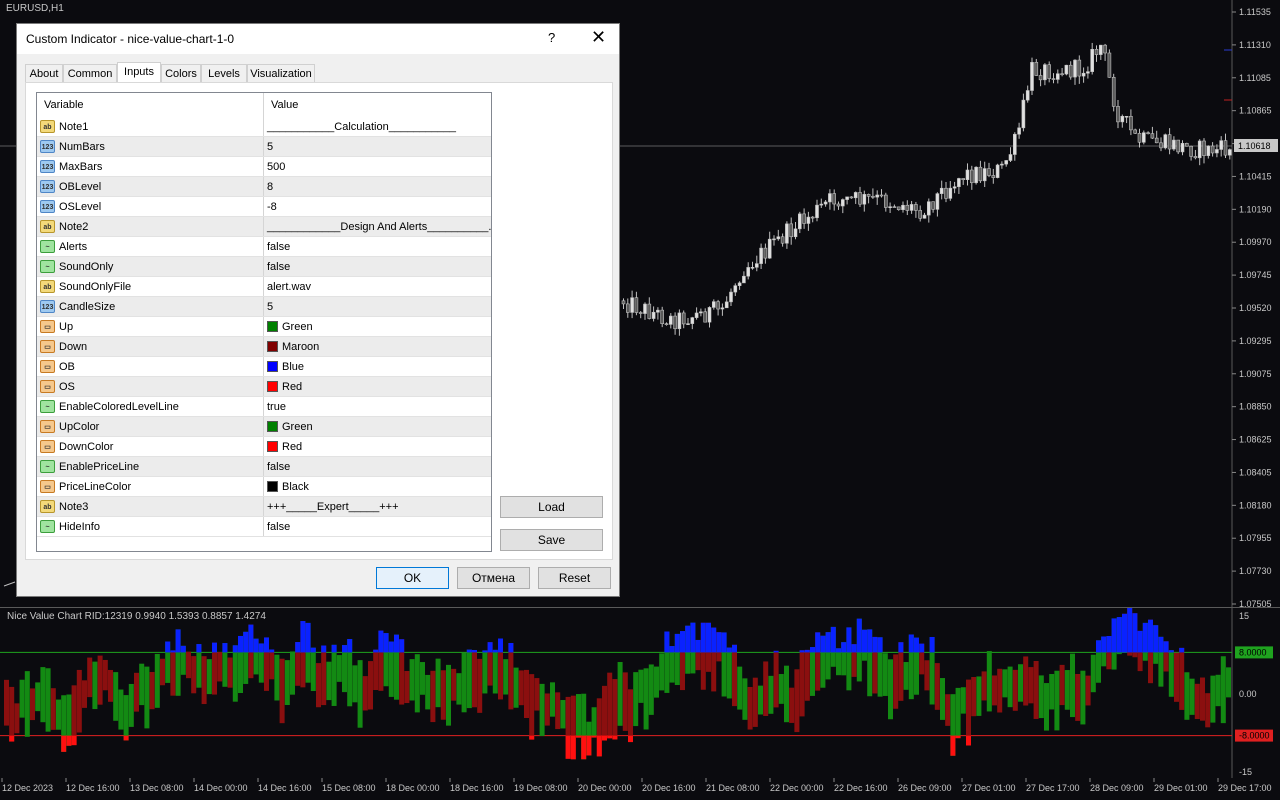  What do you see at coordinates (264, 167) in the screenshot?
I see `param-row-maxbars: 123 MaxBars 500` at bounding box center [264, 167].